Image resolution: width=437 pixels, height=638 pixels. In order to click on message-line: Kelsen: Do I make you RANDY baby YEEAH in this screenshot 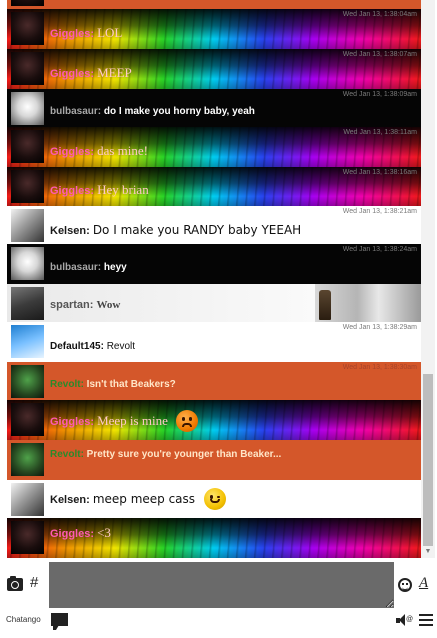, I will do `click(175, 230)`.